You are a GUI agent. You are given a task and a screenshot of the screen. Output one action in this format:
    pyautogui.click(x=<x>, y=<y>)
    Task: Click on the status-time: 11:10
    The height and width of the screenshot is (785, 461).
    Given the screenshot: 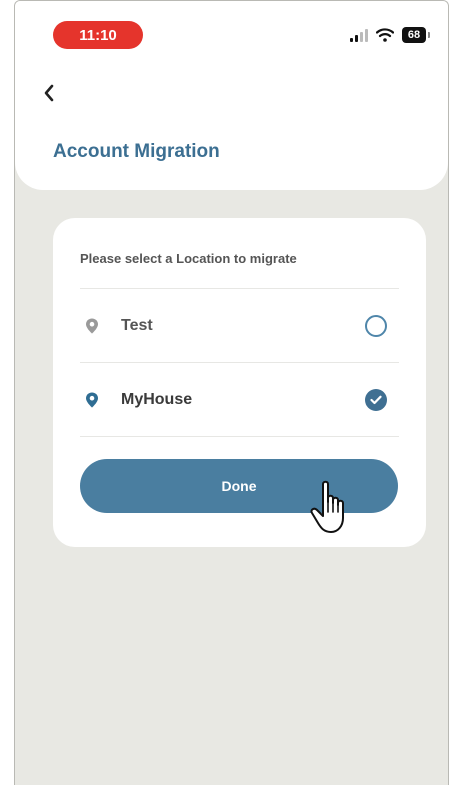 What is the action you would take?
    pyautogui.click(x=98, y=35)
    